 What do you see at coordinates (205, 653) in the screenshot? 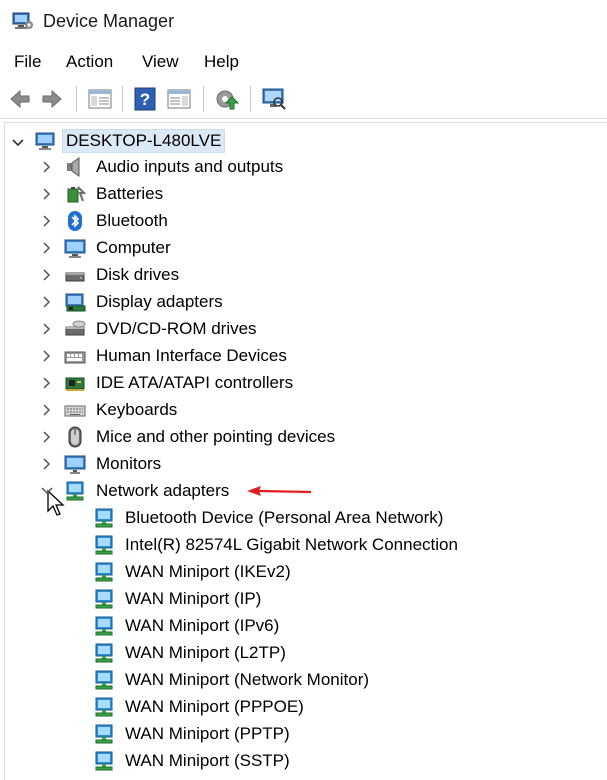
I see `network-adapter-item: WAN Miniport (L2TP)` at bounding box center [205, 653].